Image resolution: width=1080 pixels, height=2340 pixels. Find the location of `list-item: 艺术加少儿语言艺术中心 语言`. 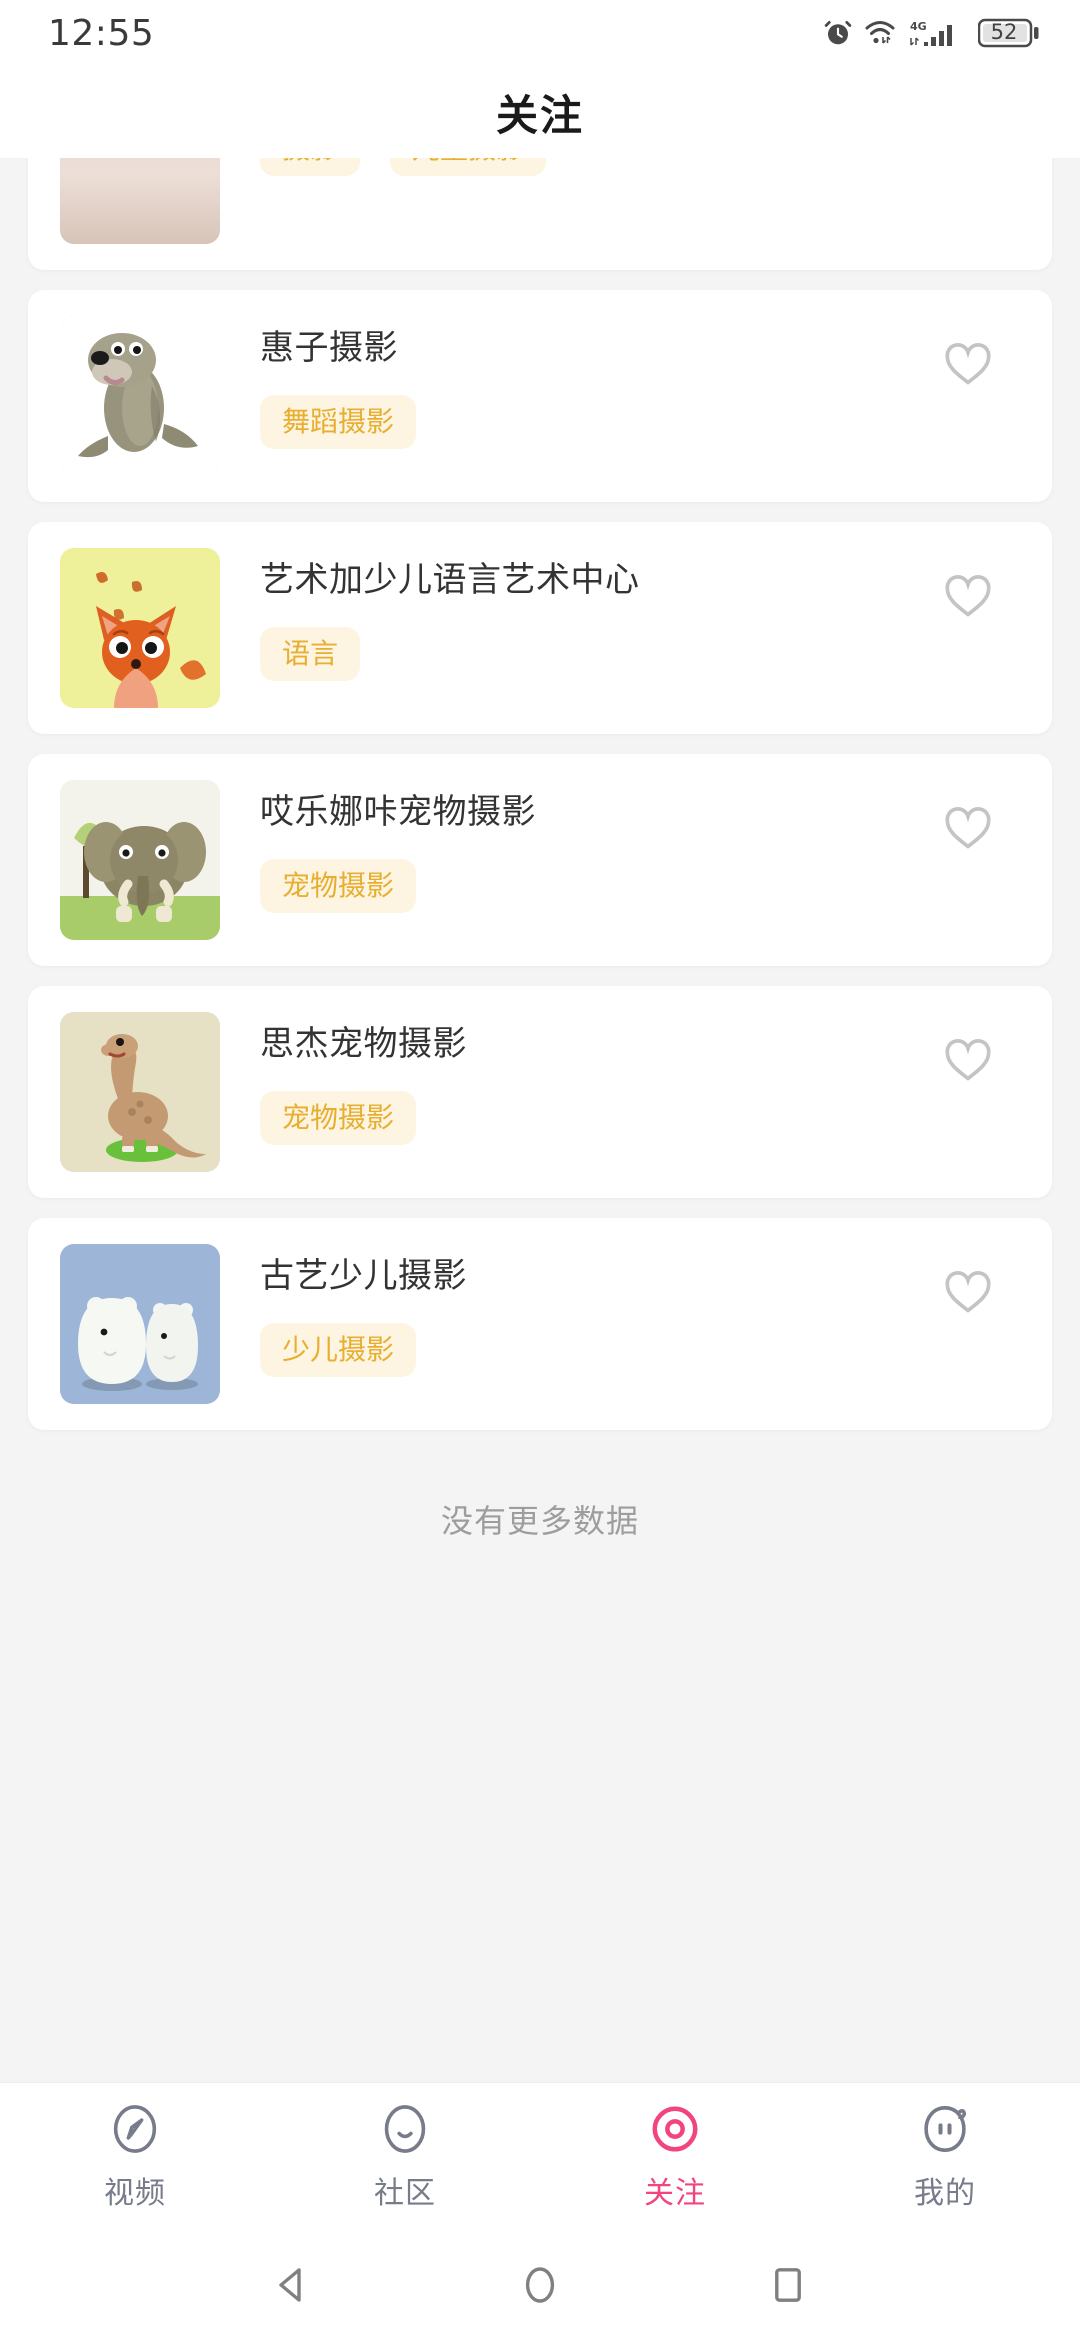

list-item: 艺术加少儿语言艺术中心 语言 is located at coordinates (540, 628).